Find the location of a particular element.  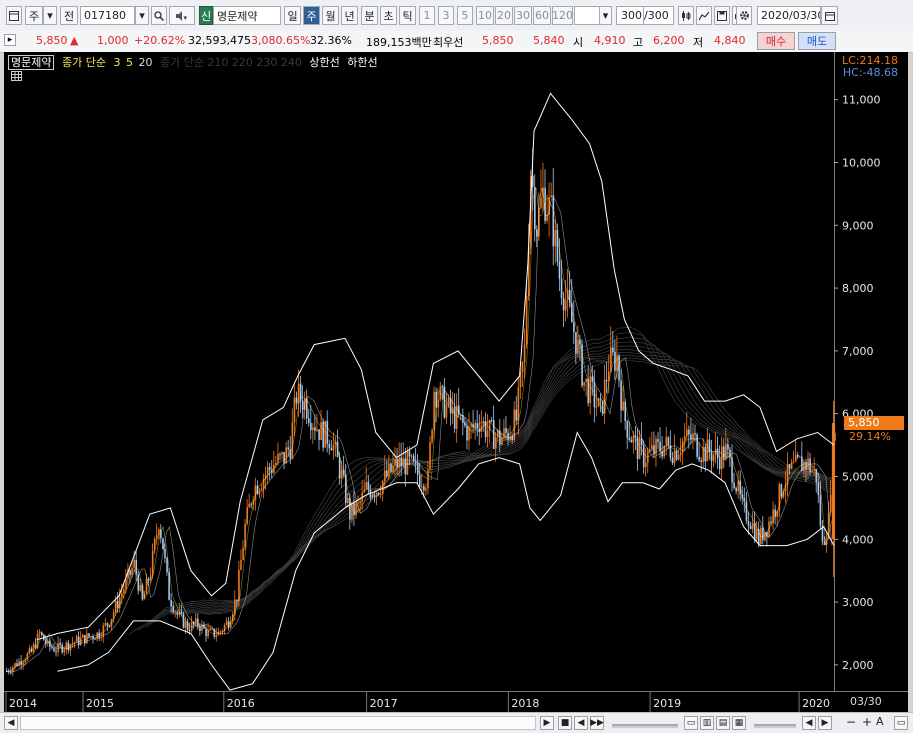

zoom-out-icon: ▭ is located at coordinates (691, 723).